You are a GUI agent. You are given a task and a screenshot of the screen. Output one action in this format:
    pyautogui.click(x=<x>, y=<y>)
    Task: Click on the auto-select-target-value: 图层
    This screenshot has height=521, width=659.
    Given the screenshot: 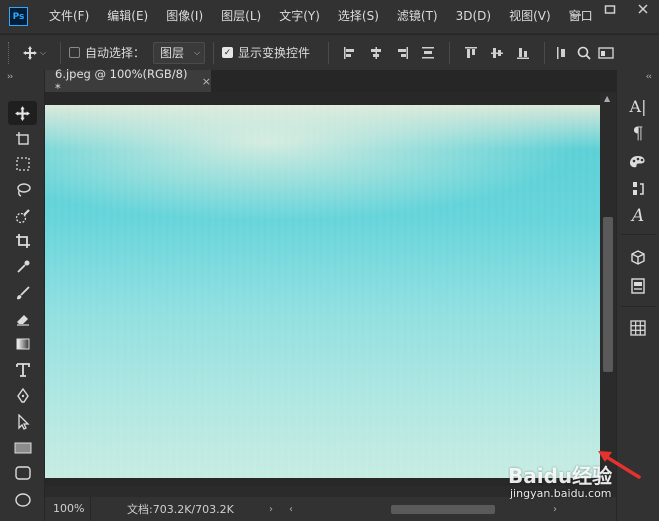 What is the action you would take?
    pyautogui.click(x=172, y=53)
    